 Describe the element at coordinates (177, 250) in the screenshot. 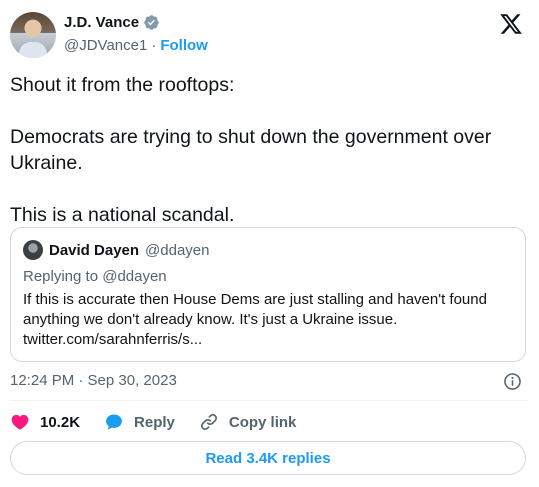

I see `quoted-author-handle: @ddayen` at that location.